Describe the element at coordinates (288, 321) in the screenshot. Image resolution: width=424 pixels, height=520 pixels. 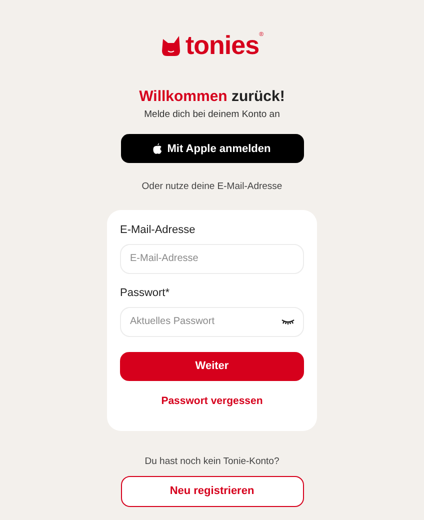
I see `closed-eye-icon` at that location.